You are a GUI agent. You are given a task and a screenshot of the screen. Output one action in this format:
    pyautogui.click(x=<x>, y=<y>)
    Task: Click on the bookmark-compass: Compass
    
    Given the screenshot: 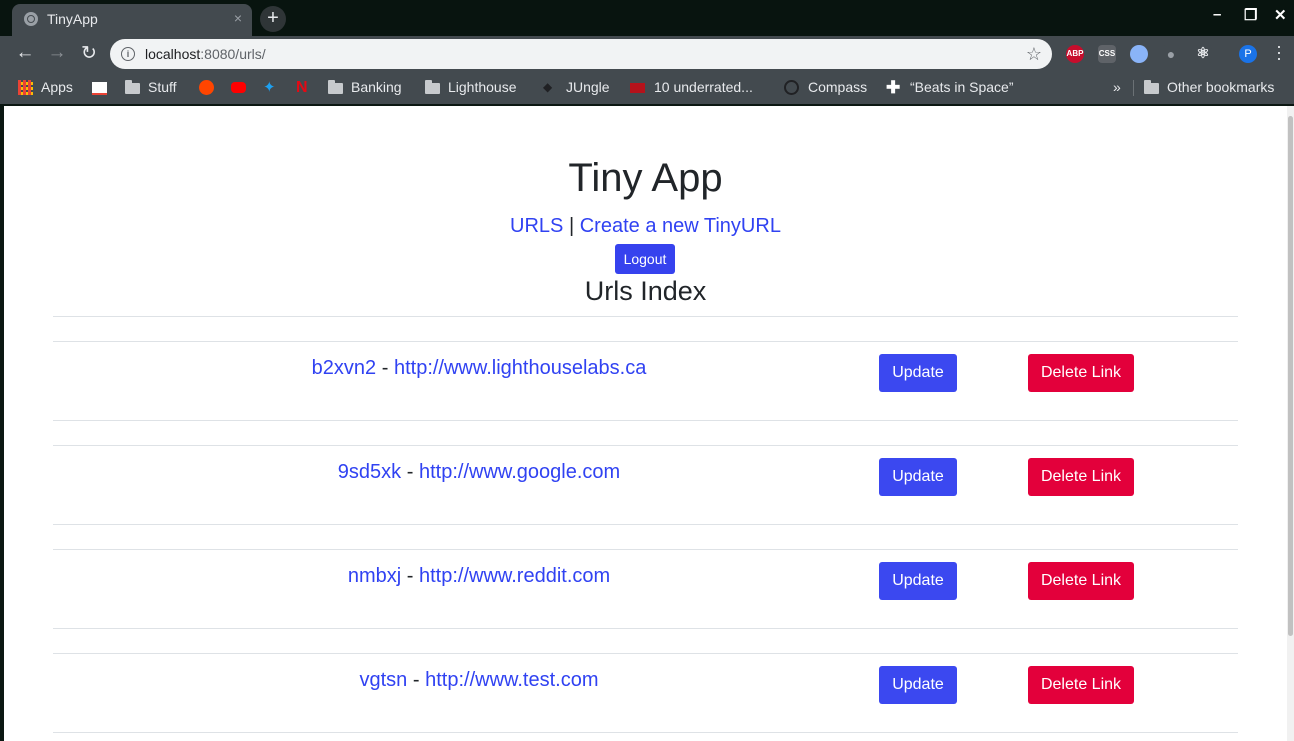 What is the action you would take?
    pyautogui.click(x=837, y=87)
    